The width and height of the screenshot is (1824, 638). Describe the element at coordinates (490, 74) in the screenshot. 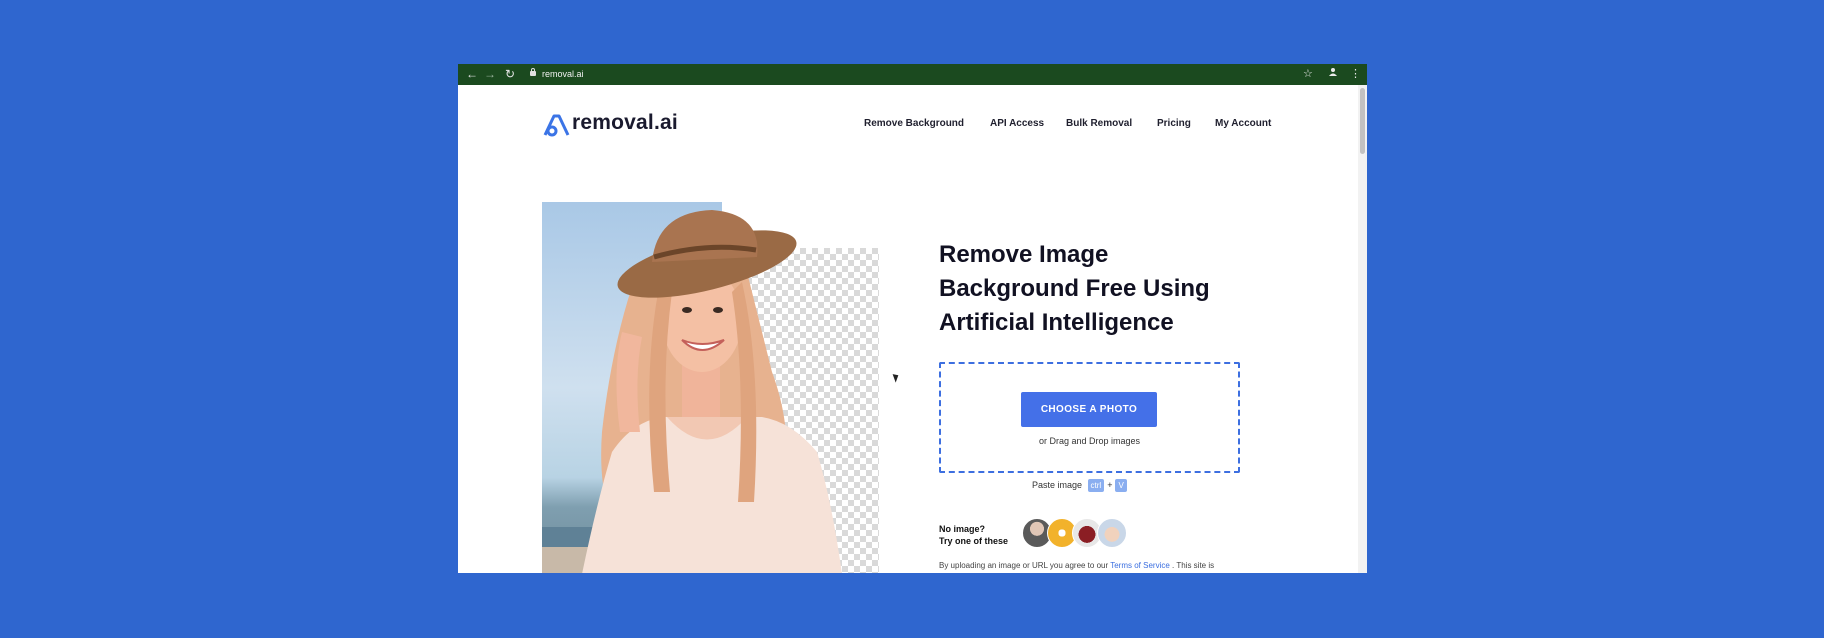

I see `forward-arrow-icon: →` at that location.